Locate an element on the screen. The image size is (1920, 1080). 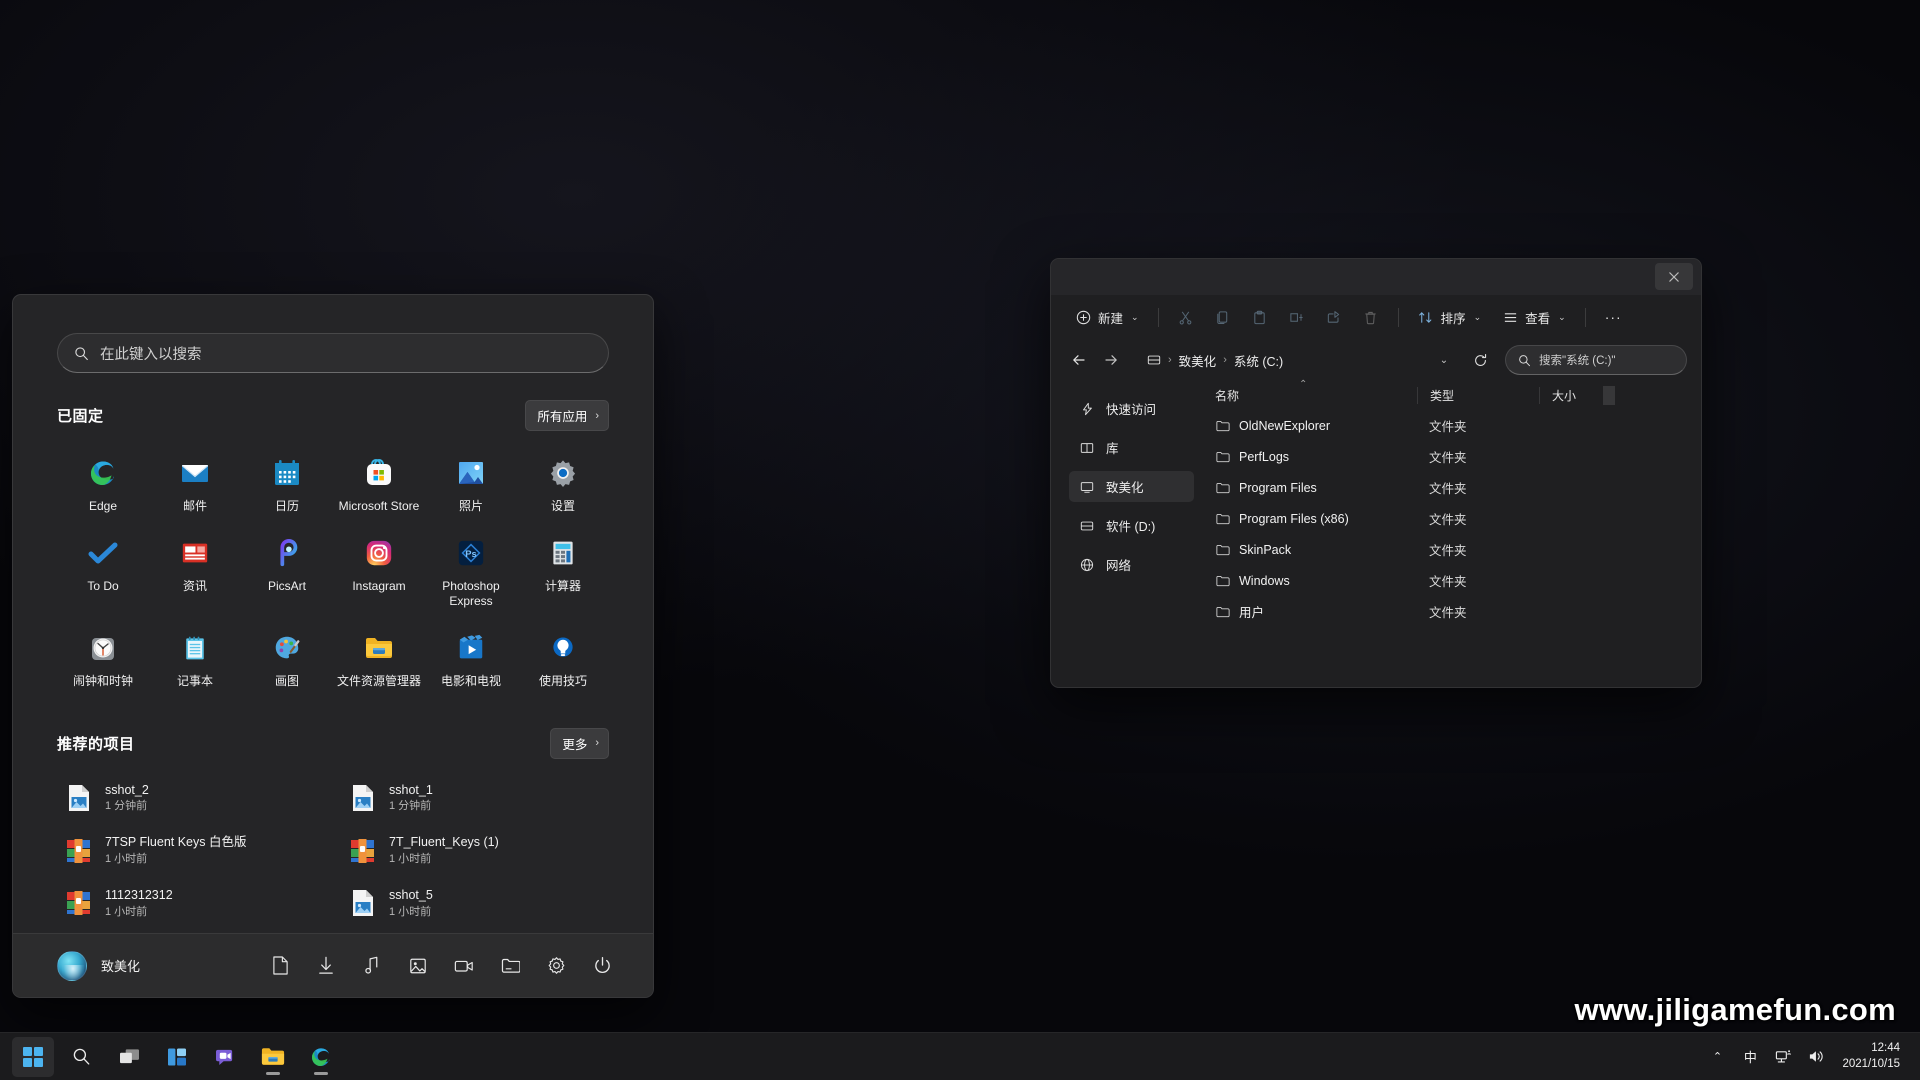
column-header-type: 类型 is located at coordinates (1478, 395).